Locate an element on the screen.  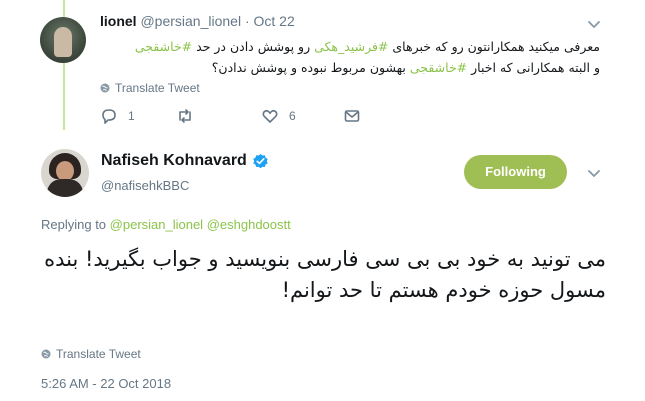
mention-link: @persian_lionel is located at coordinates (156, 224).